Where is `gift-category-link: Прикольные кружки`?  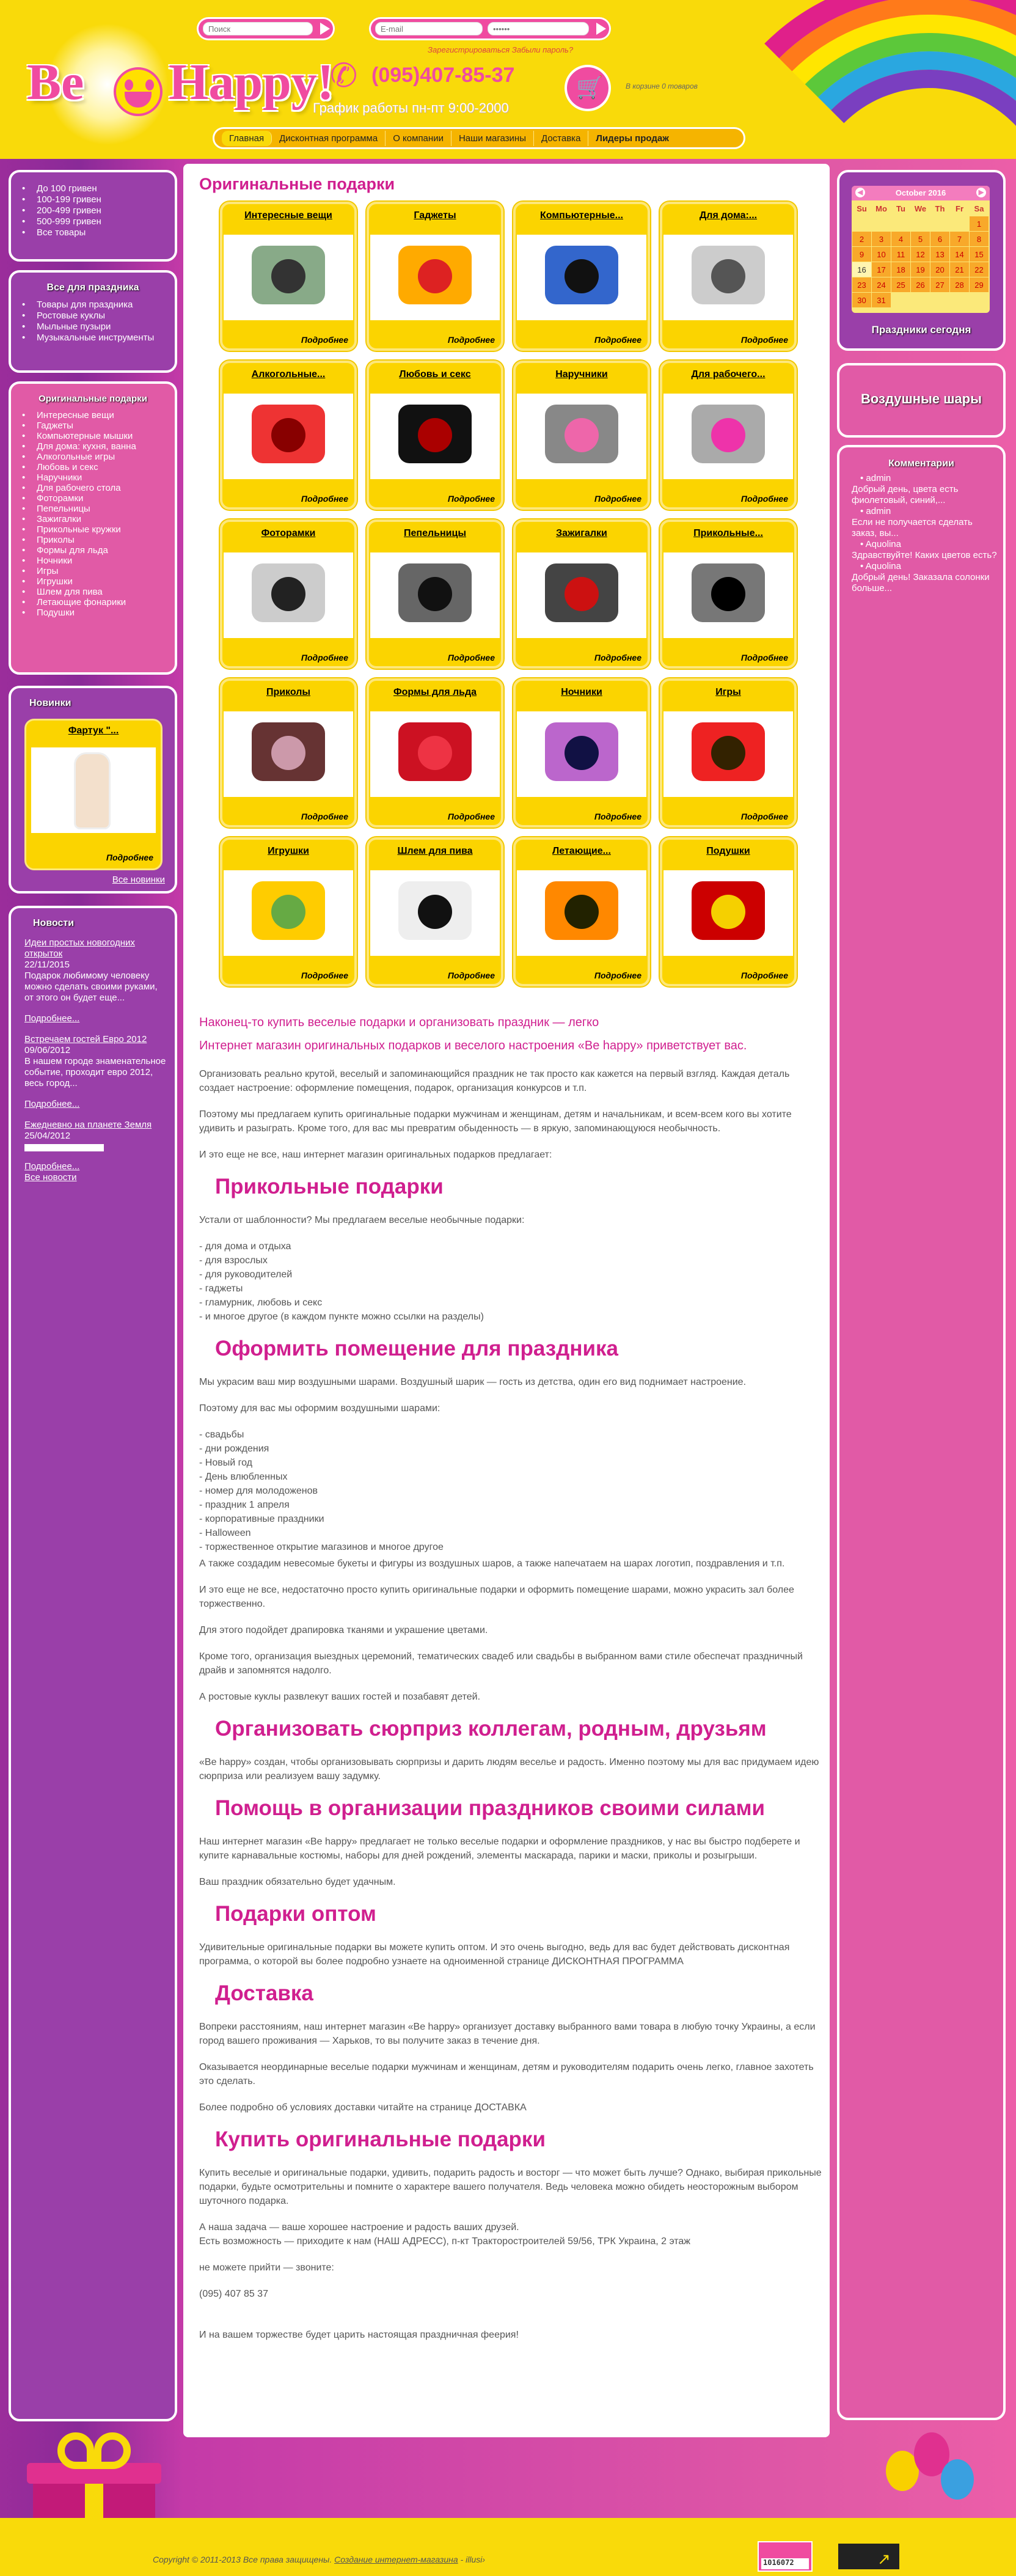
gift-category-link: Прикольные кружки is located at coordinates (93, 529).